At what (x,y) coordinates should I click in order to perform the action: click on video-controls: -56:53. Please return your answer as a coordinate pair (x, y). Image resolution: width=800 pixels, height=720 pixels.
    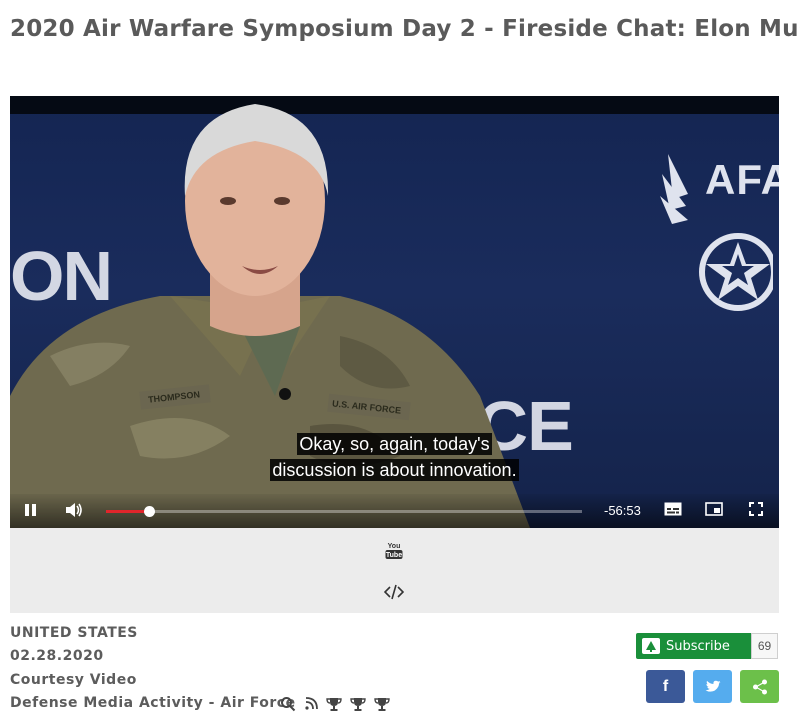
    Looking at the image, I should click on (394, 511).